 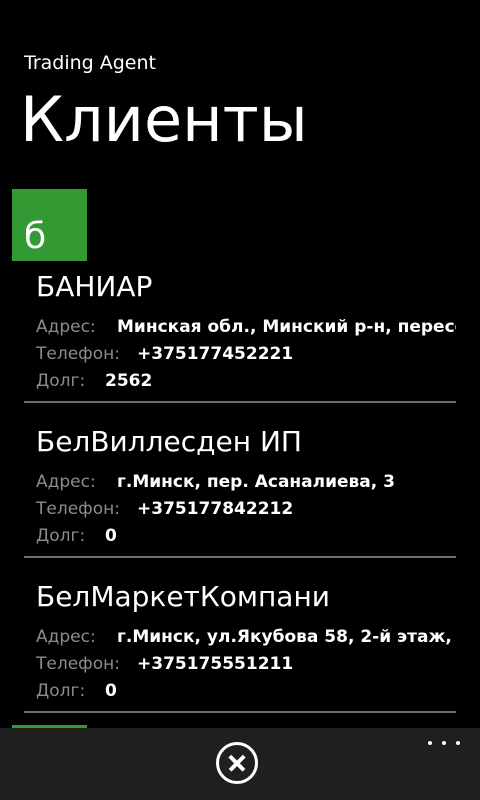 What do you see at coordinates (256, 482) in the screenshot?
I see `client-address: г.Минск, пер. Асаналиева, 3` at bounding box center [256, 482].